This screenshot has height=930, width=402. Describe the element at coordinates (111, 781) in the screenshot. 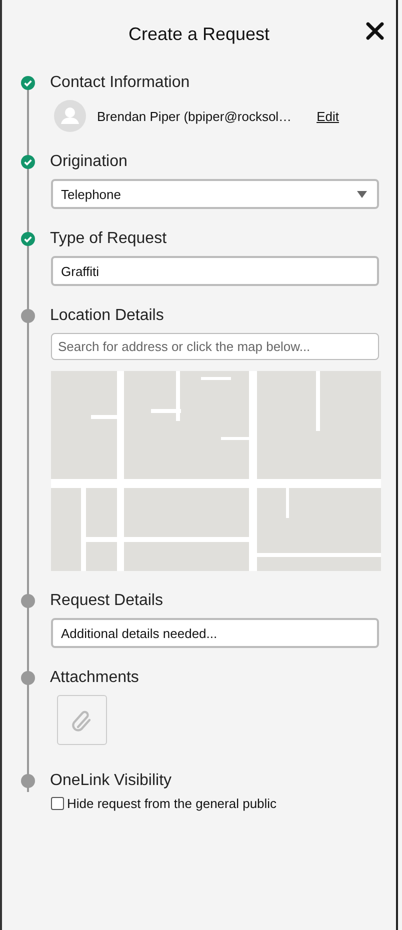

I see `section-label: OneLink Visibility` at that location.